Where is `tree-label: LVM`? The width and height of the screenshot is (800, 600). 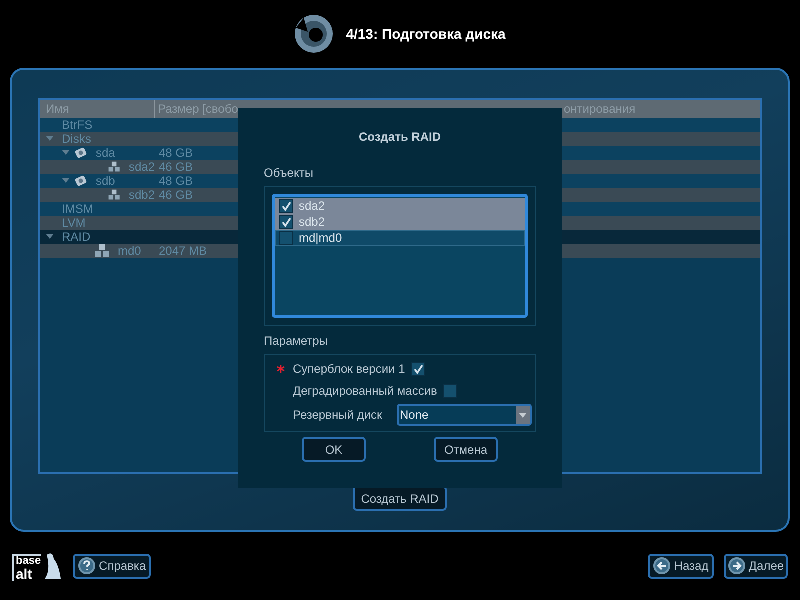
tree-label: LVM is located at coordinates (74, 223).